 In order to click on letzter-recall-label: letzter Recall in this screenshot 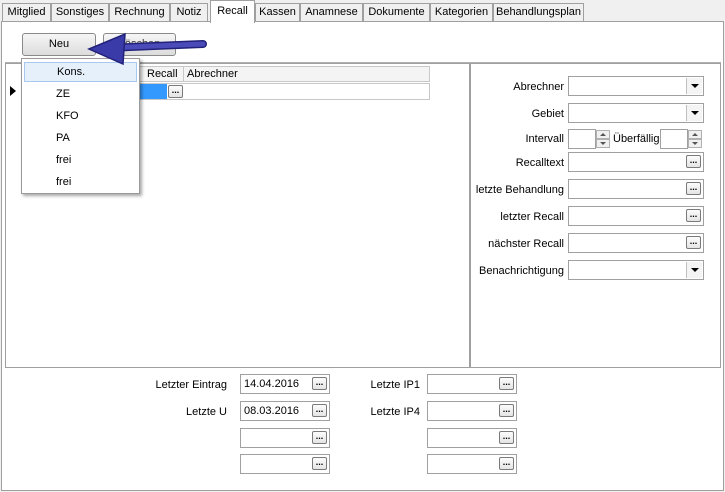, I will do `click(532, 217)`.